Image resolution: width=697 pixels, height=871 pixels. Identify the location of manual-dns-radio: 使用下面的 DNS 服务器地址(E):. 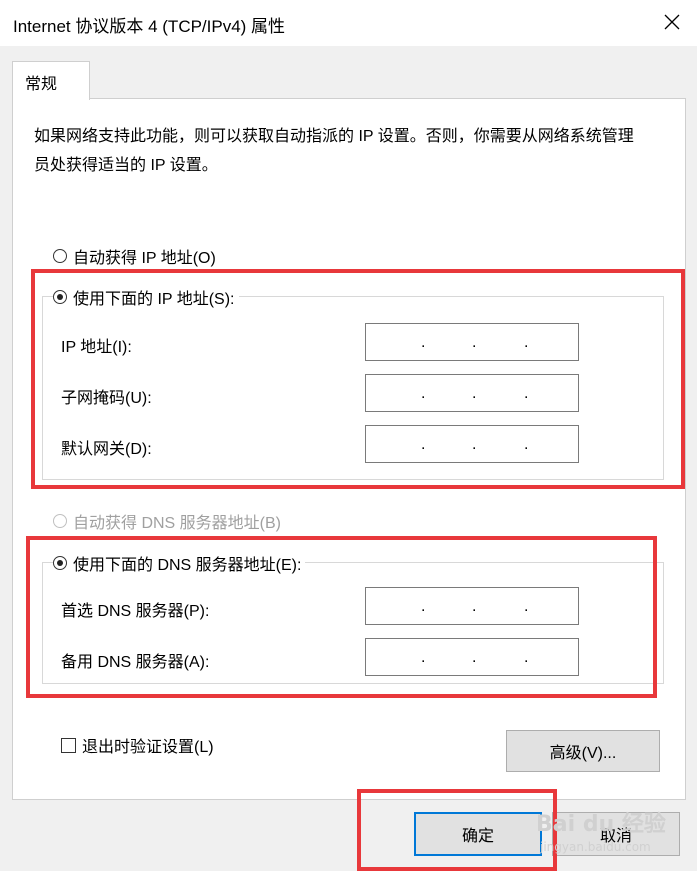
(179, 563).